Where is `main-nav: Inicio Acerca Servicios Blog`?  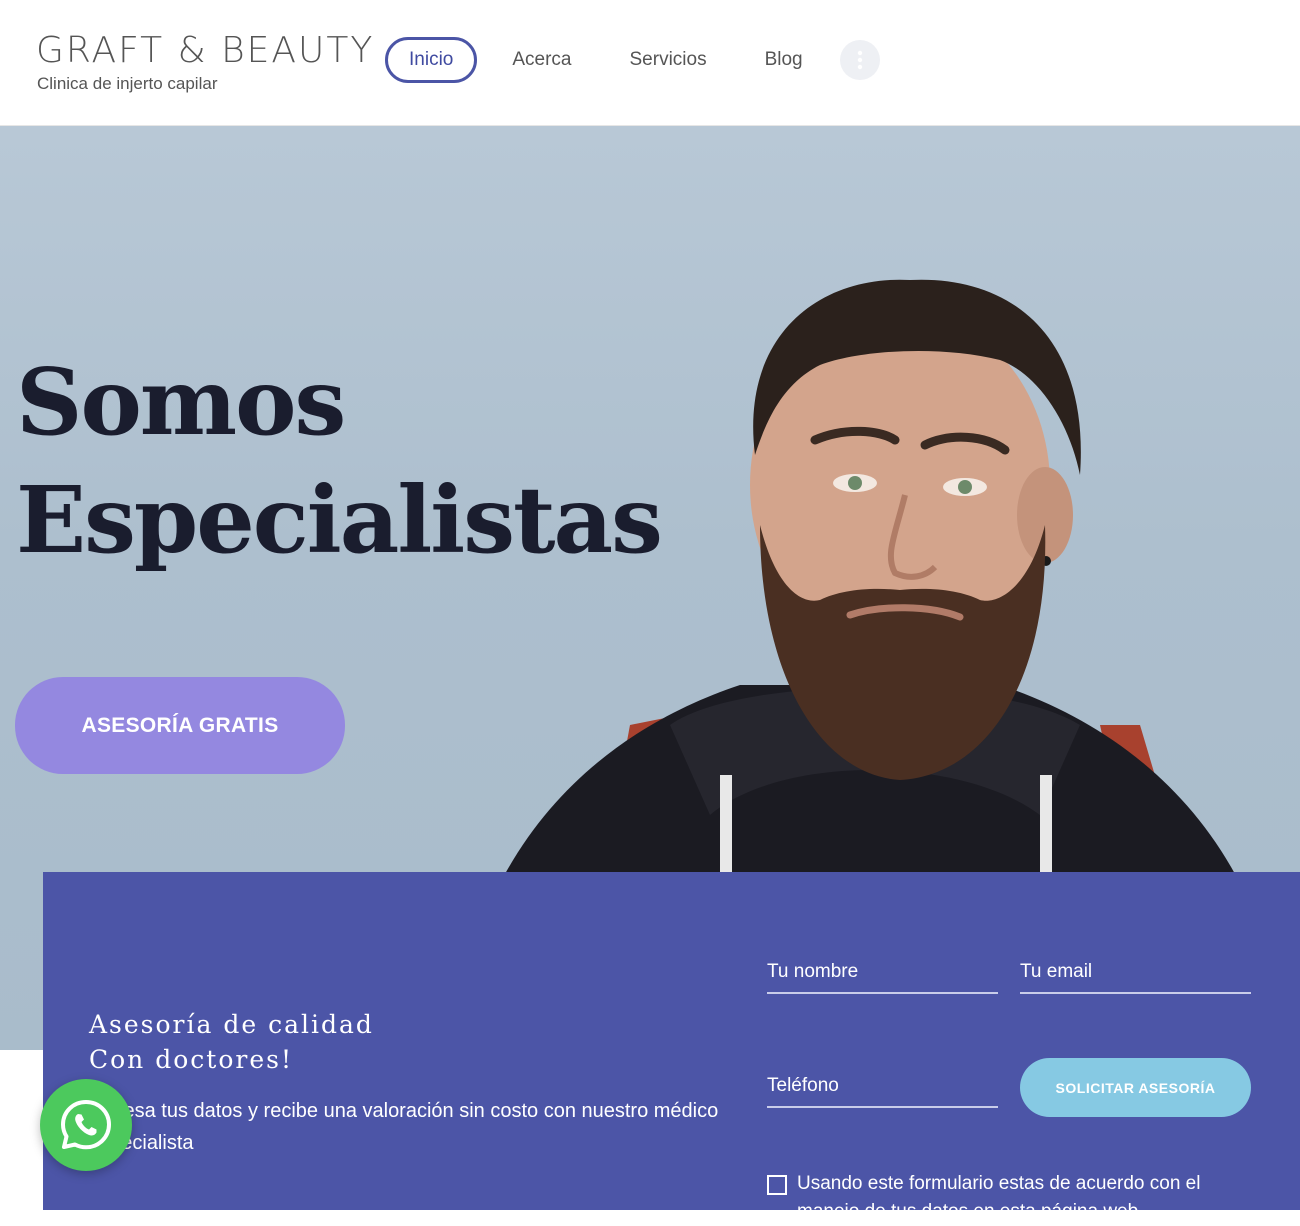 main-nav: Inicio Acerca Servicios Blog is located at coordinates (632, 60).